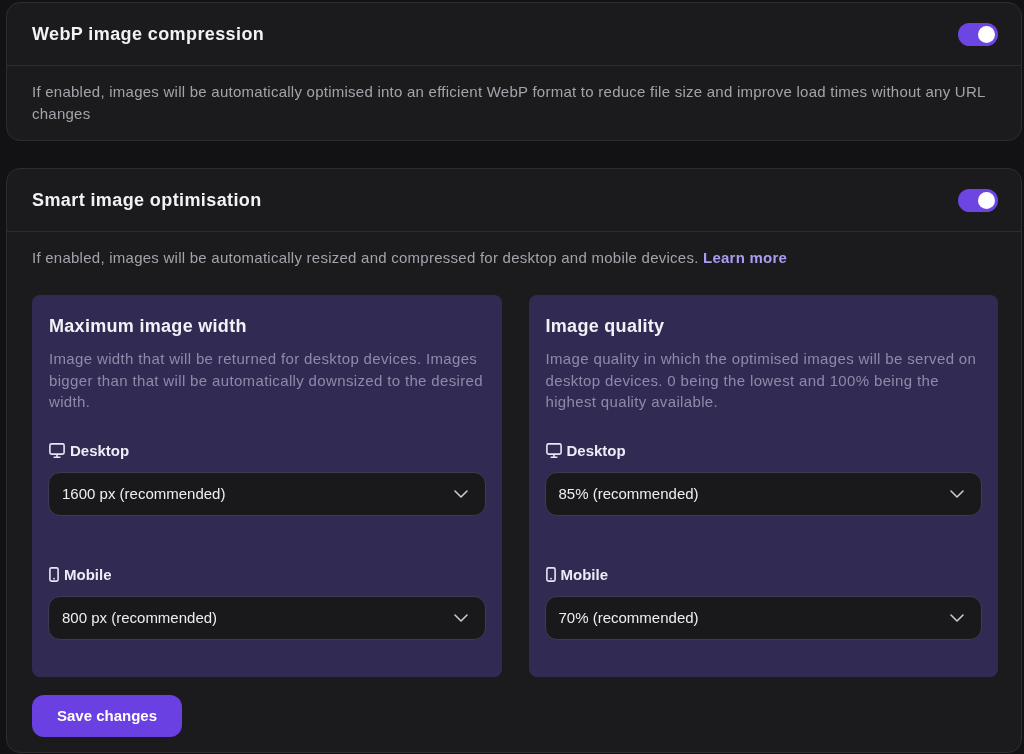 Image resolution: width=1024 pixels, height=754 pixels. What do you see at coordinates (761, 380) in the screenshot?
I see `panel-description: Image quality in which the optimised images will be served on desktop devices. 0 being the lowest and 100% being the highest quality available.` at bounding box center [761, 380].